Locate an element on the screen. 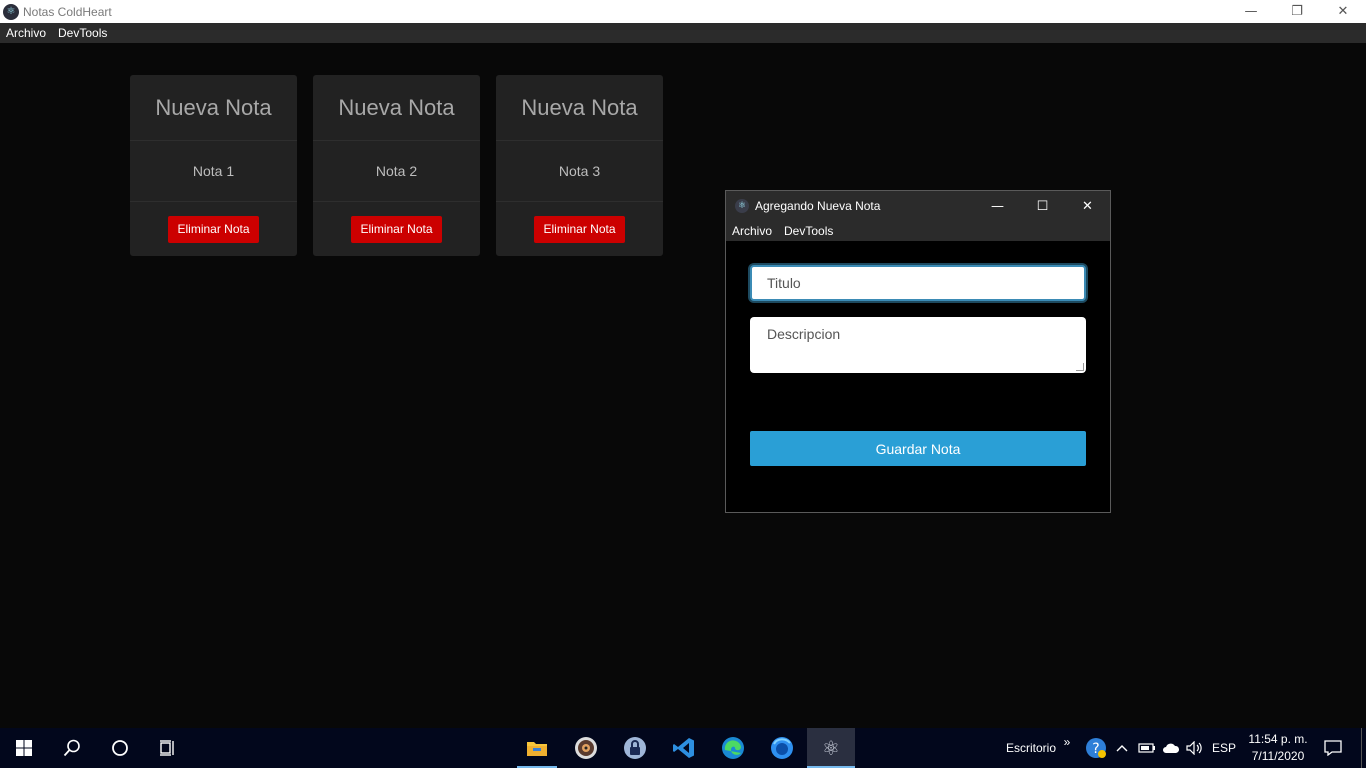 The image size is (1366, 768). file-explorer-taskbar-button is located at coordinates (537, 748).